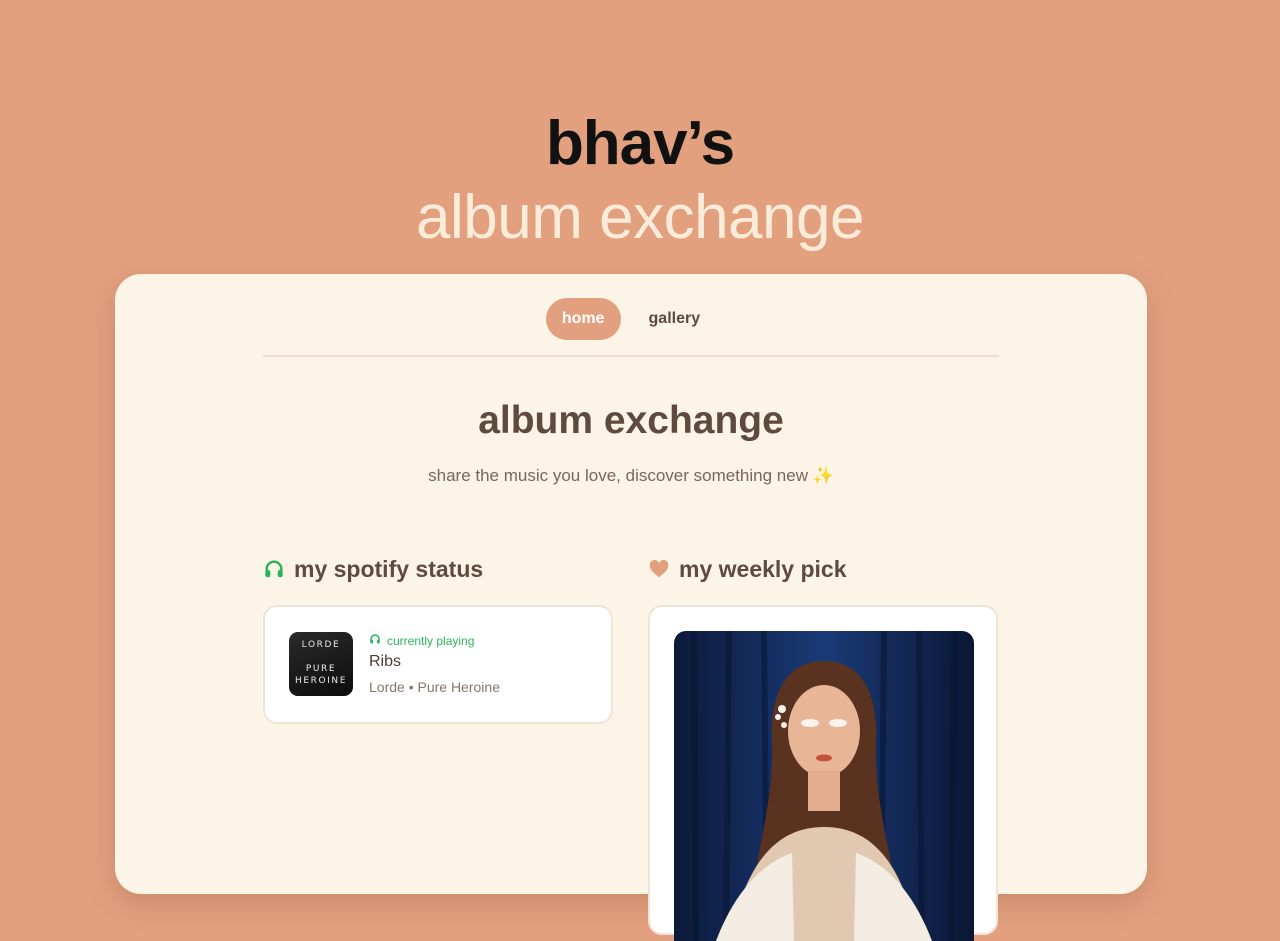 The image size is (1280, 941). I want to click on spotify-section-heading: my spotify status, so click(373, 569).